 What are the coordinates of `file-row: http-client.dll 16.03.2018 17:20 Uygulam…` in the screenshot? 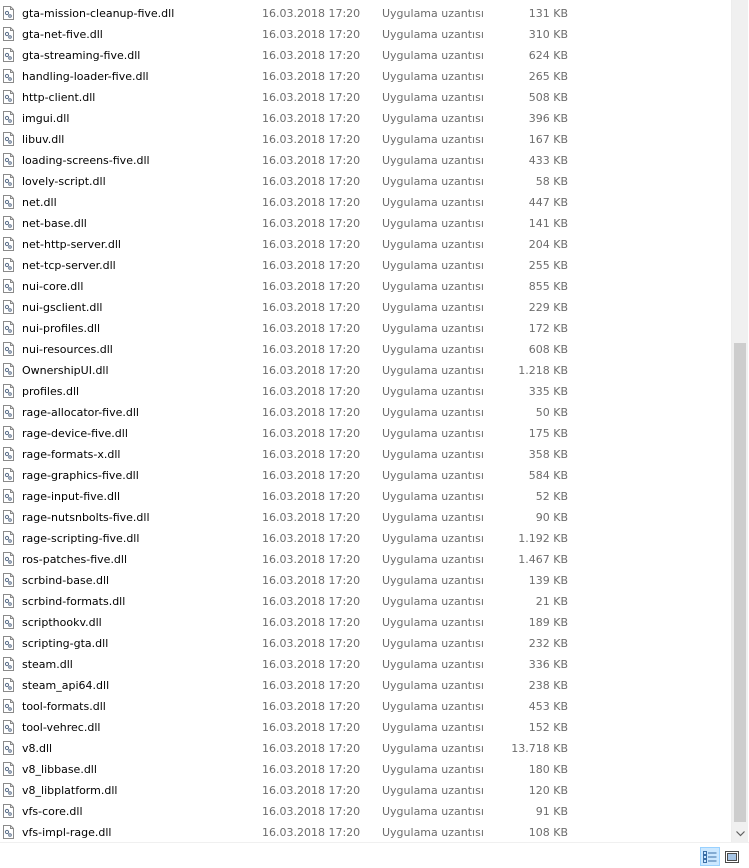 It's located at (365, 97).